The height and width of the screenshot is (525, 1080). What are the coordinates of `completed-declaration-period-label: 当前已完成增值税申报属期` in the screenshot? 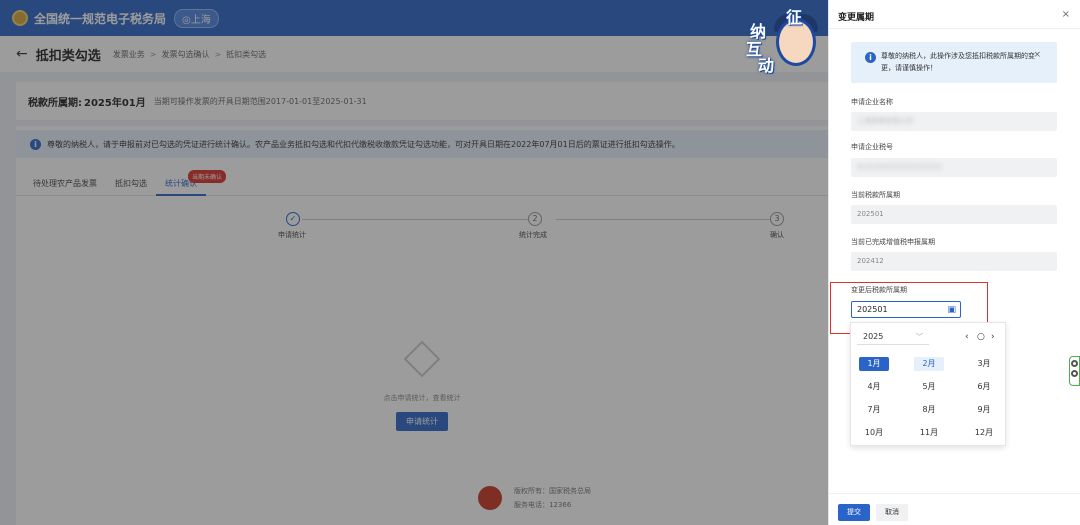 It's located at (893, 242).